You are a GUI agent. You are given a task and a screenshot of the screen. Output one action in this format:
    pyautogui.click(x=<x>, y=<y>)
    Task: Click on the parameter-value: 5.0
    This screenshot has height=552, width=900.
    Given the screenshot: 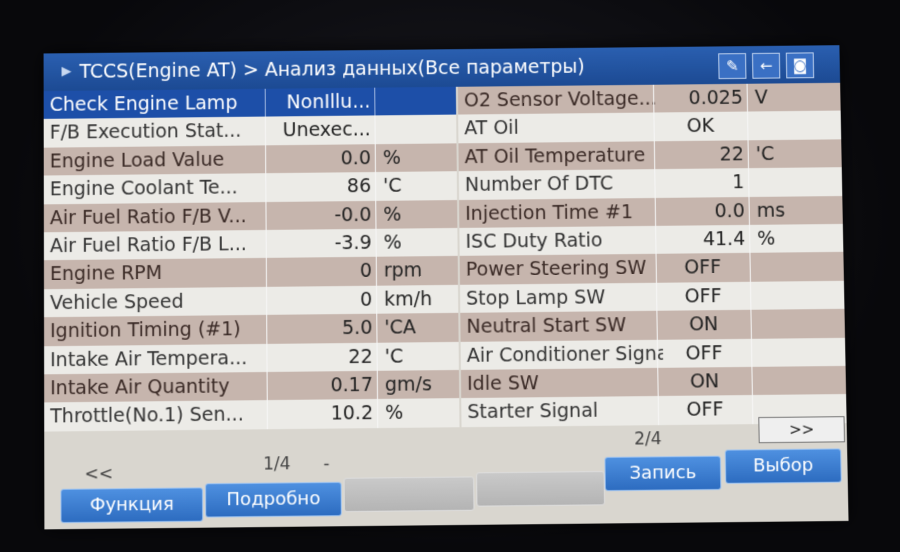 What is the action you would take?
    pyautogui.click(x=357, y=328)
    